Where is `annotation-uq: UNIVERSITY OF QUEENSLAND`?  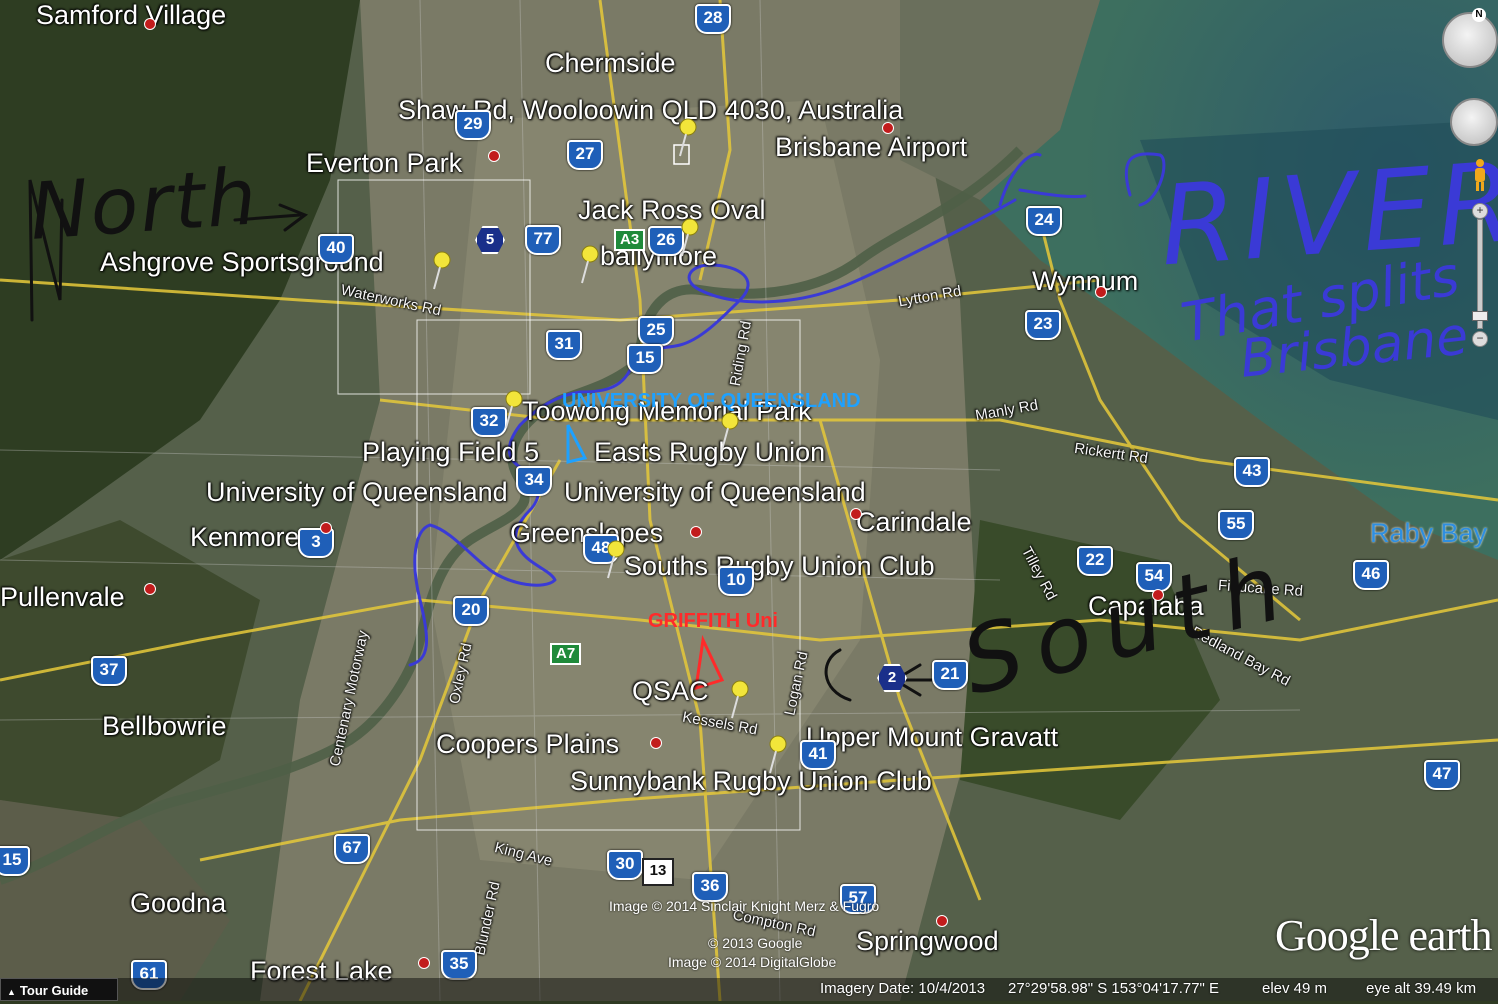 annotation-uq: UNIVERSITY OF QUEENSLAND is located at coordinates (711, 401).